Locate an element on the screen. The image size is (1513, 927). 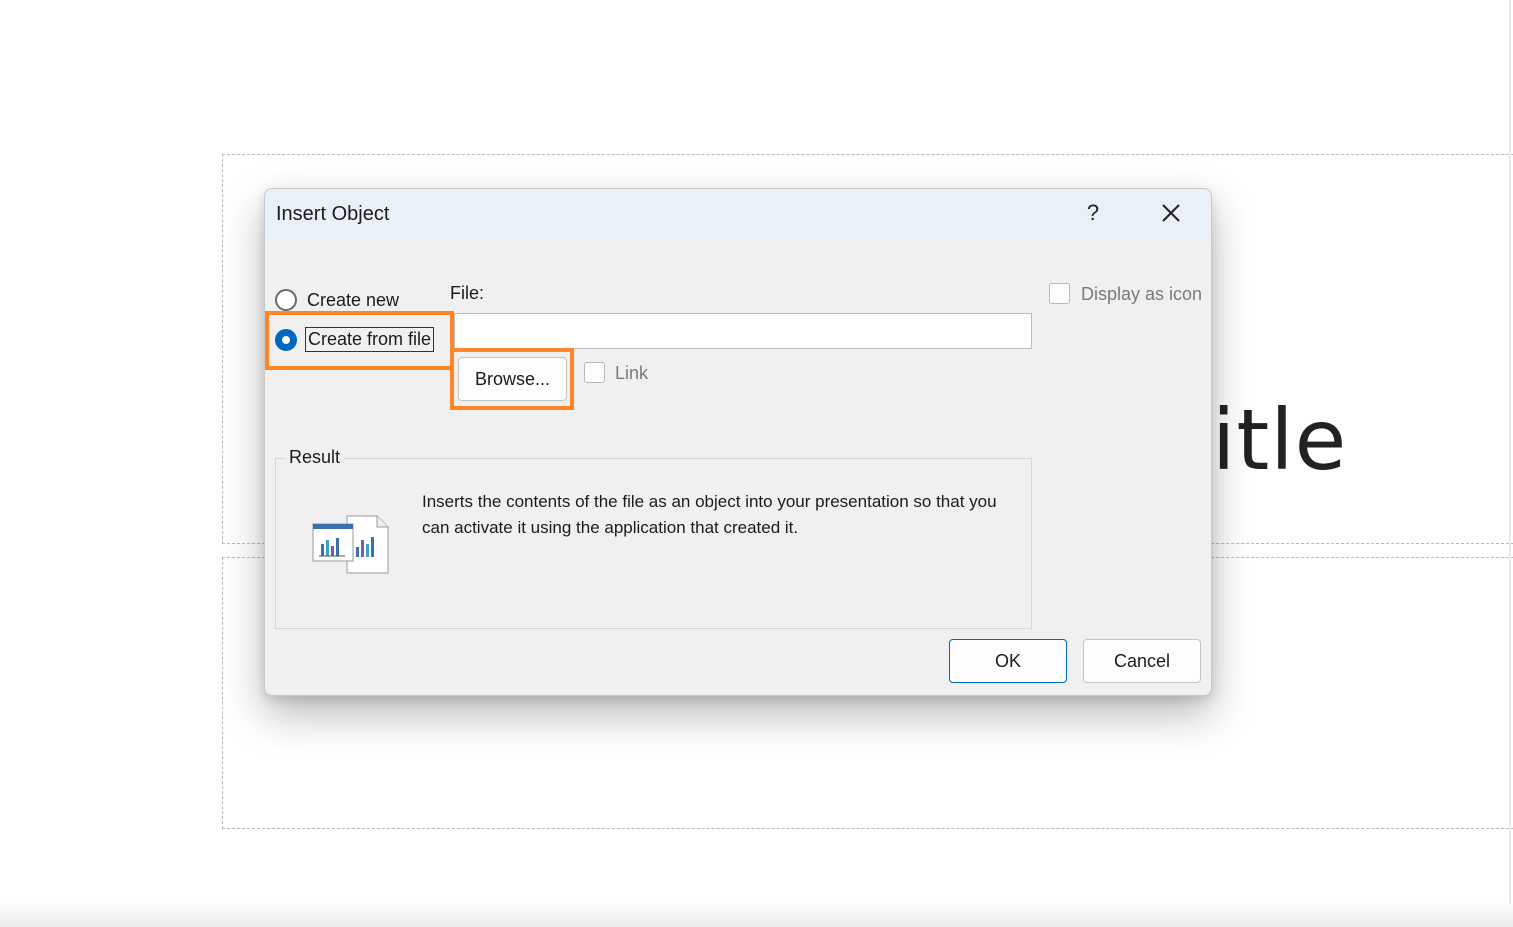
link-label: Link is located at coordinates (631, 373).